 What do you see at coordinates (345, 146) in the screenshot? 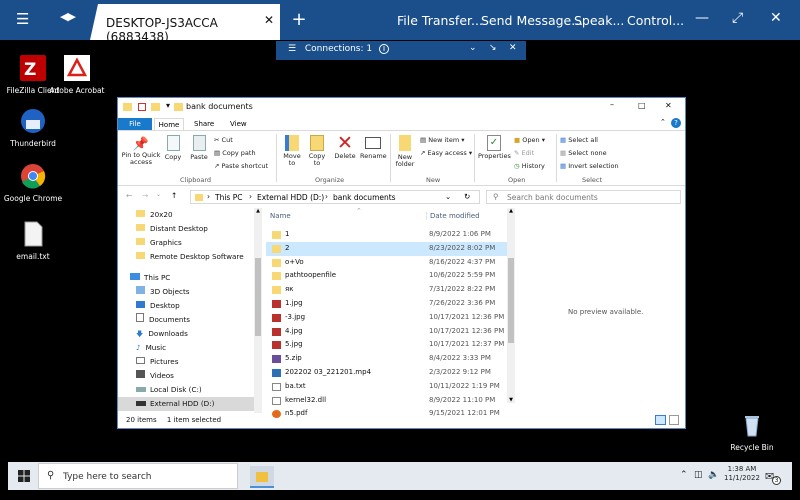
I see `delete-button: ✕ Delete` at bounding box center [345, 146].